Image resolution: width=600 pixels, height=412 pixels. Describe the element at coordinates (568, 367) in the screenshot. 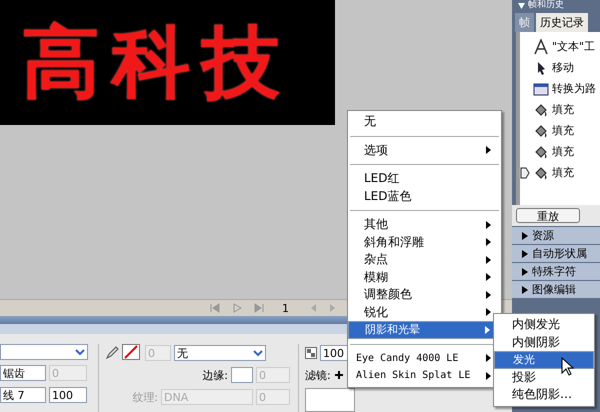

I see `mouse-cursor-icon` at that location.